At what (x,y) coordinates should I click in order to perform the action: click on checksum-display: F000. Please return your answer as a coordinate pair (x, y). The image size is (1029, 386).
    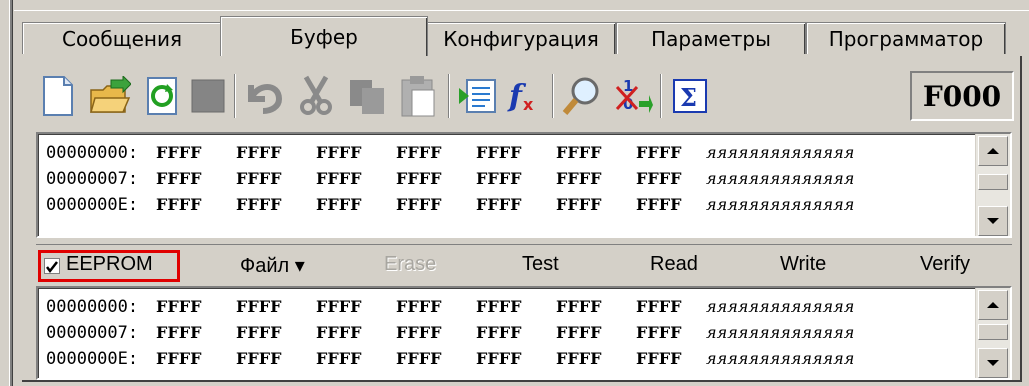
    Looking at the image, I should click on (962, 96).